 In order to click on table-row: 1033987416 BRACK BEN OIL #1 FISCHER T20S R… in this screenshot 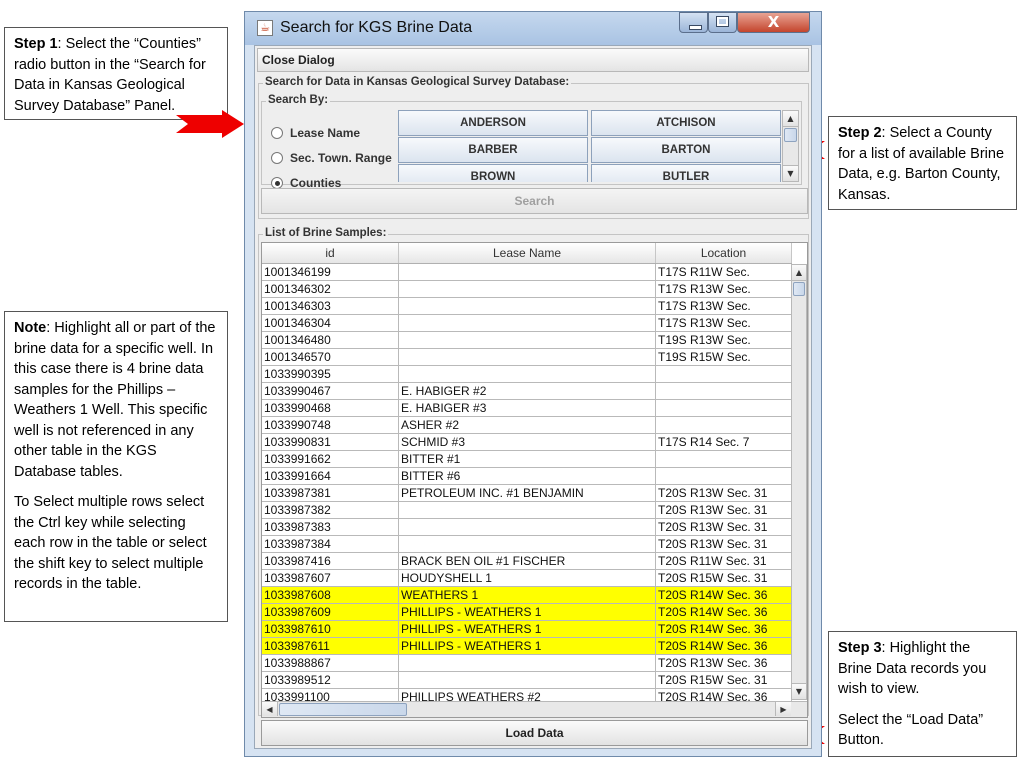, I will do `click(527, 561)`.